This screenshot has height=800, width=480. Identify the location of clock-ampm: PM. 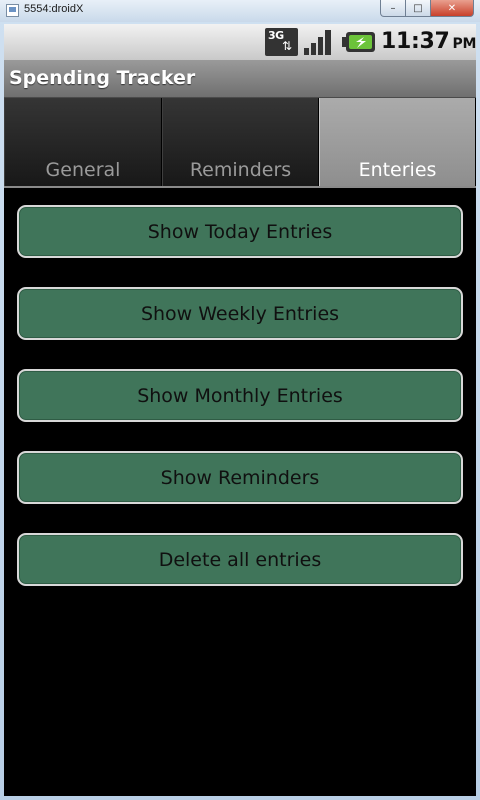
(464, 44).